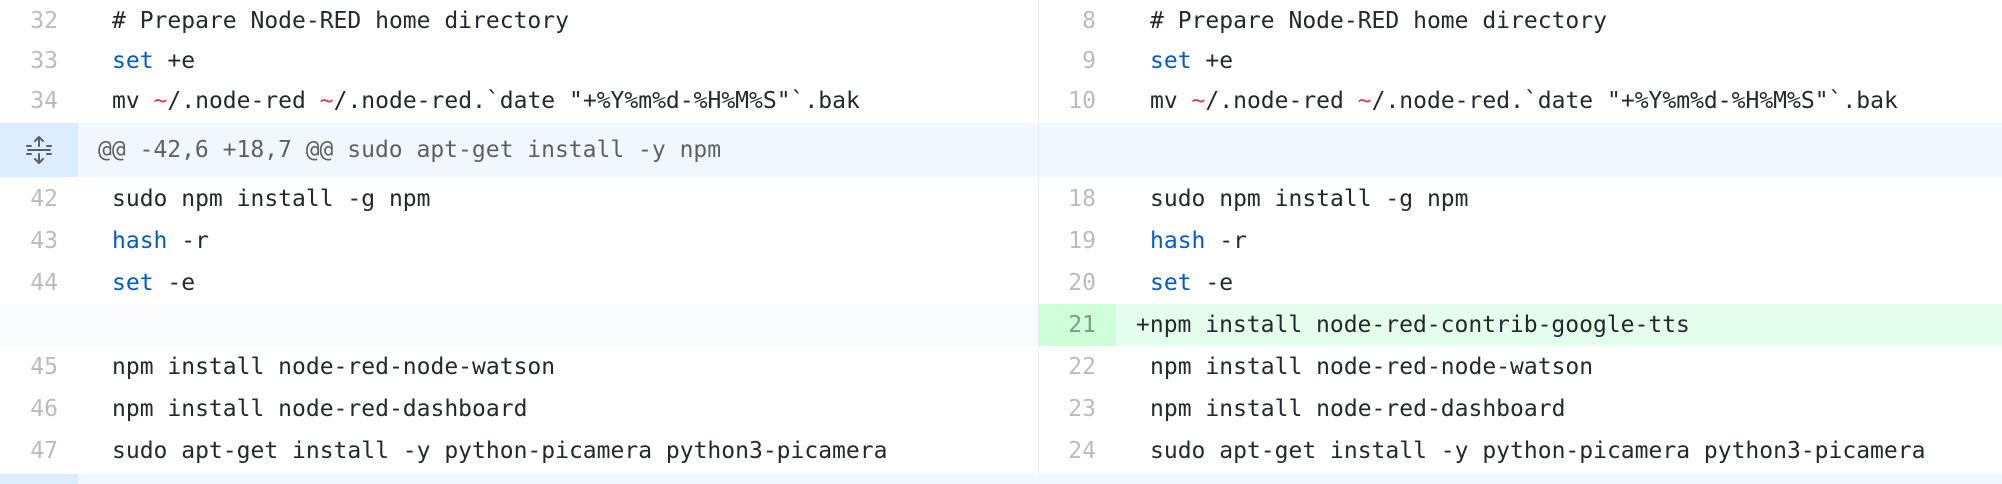 This screenshot has width=2002, height=484. Describe the element at coordinates (1038, 242) in the screenshot. I see `split-divider` at that location.